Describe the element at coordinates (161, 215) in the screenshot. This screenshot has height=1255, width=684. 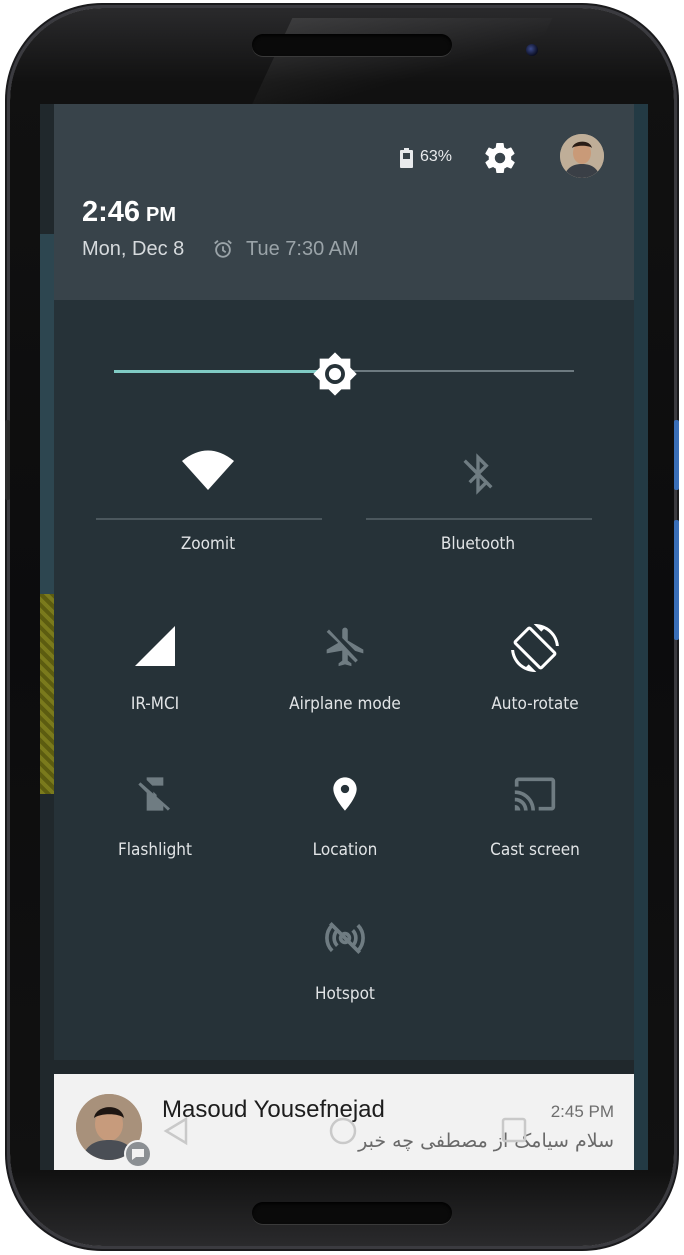
I see `clock-ampm: PM` at that location.